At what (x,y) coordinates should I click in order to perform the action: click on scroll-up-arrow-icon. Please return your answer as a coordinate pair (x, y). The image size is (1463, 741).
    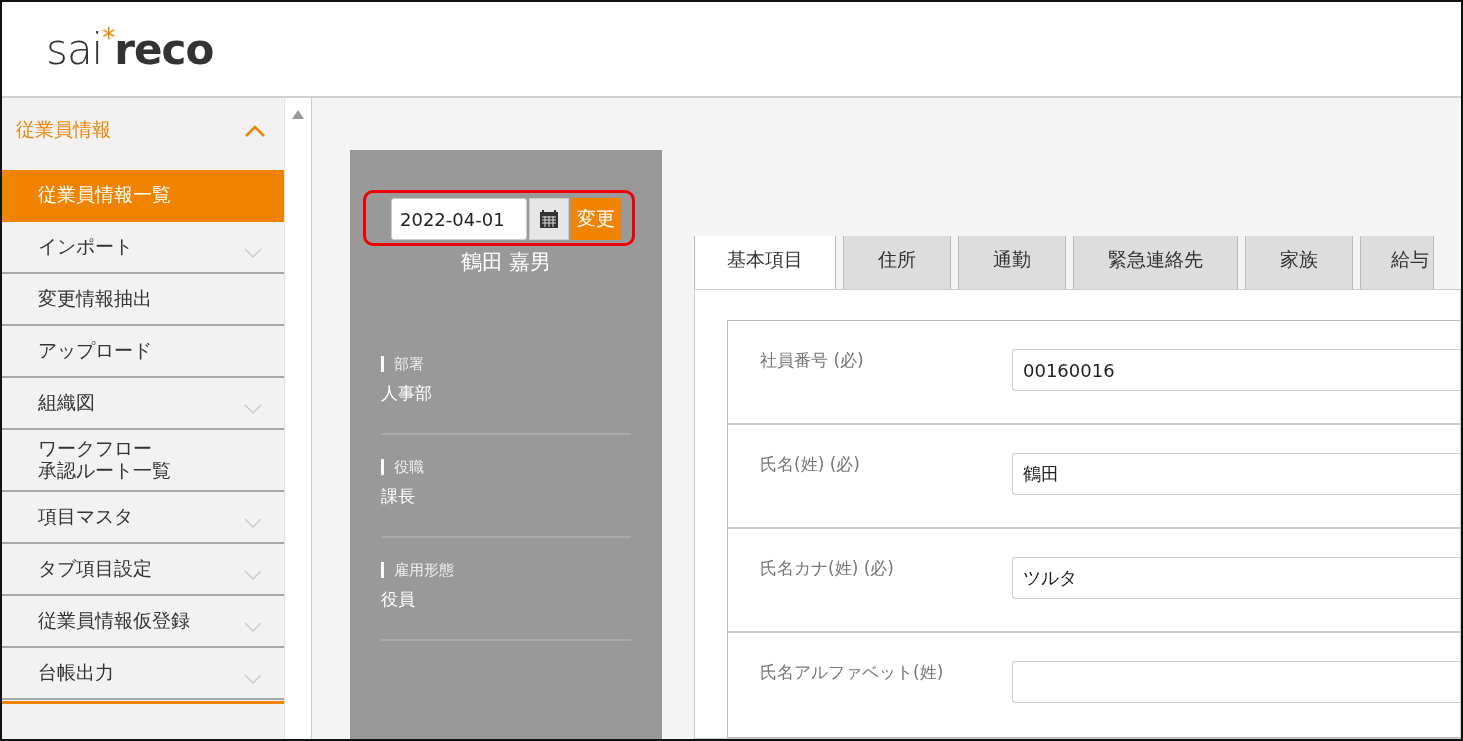
    Looking at the image, I should click on (298, 114).